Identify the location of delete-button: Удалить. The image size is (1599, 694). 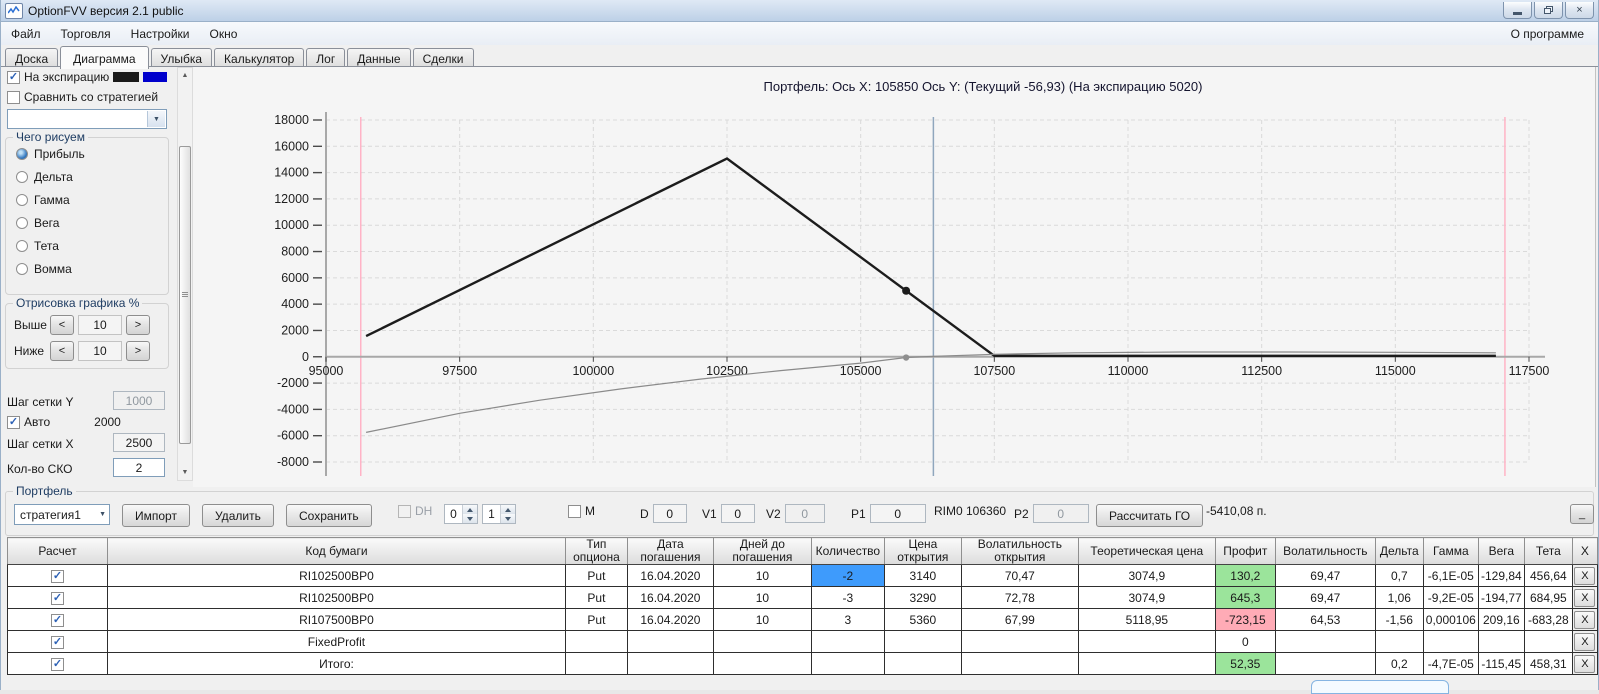
(238, 515).